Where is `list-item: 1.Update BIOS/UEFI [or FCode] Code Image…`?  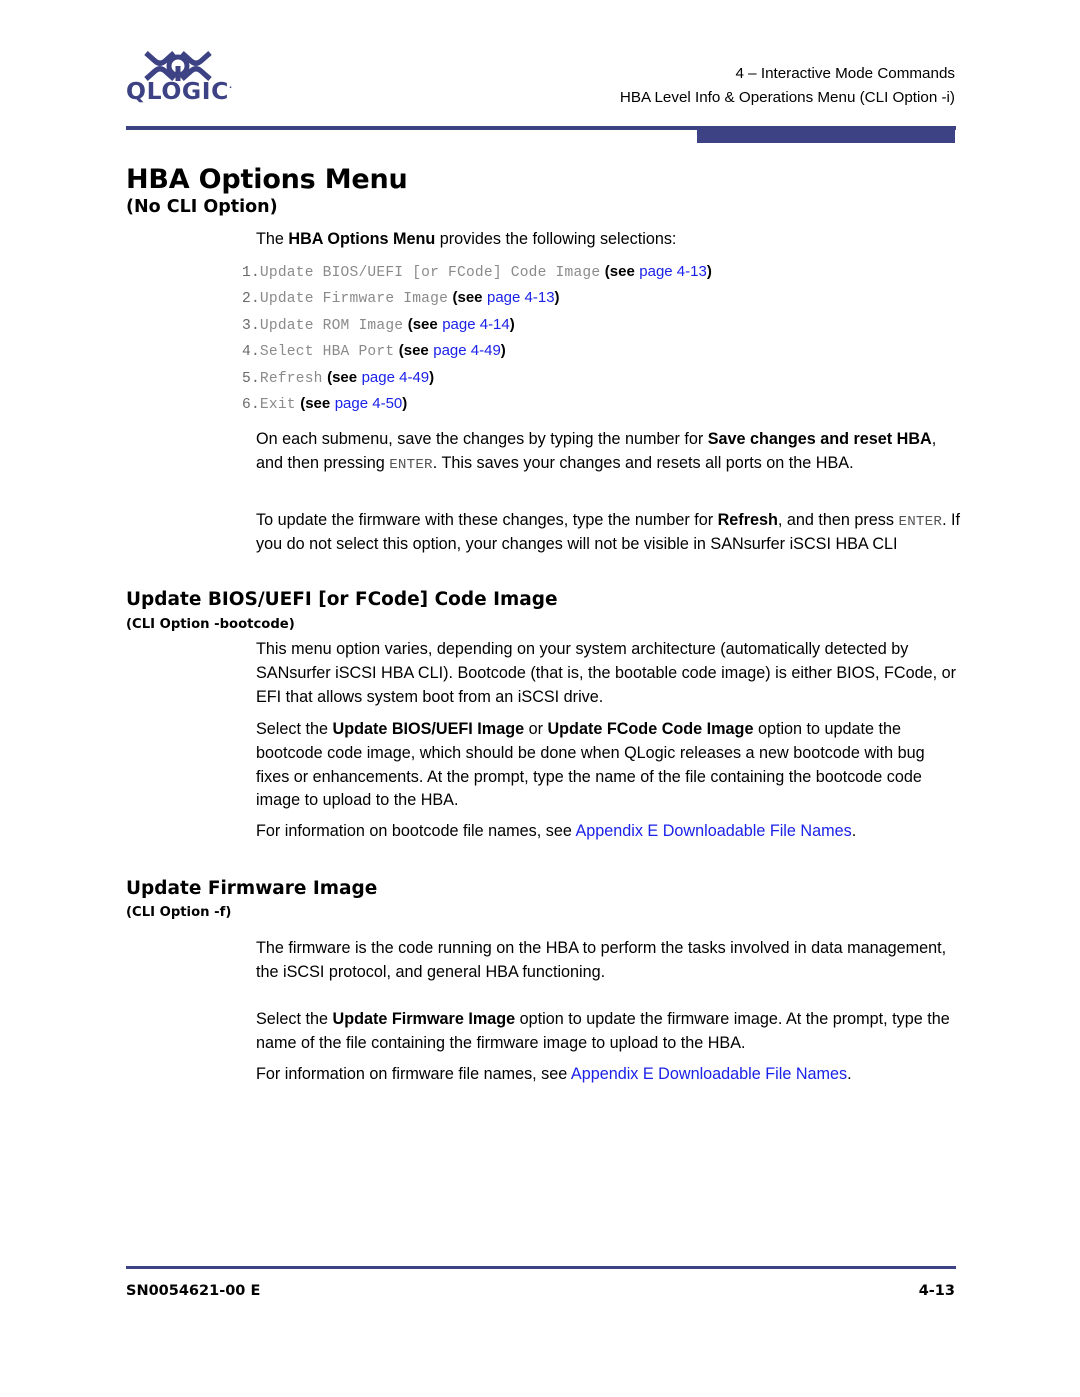
list-item: 1.Update BIOS/UEFI [or FCode] Code Image… is located at coordinates (602, 272).